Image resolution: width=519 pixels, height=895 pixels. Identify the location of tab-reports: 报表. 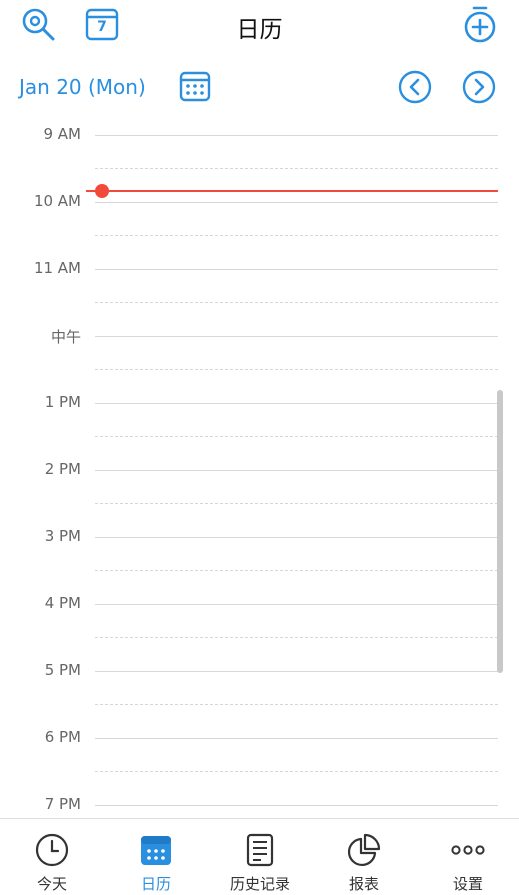
(364, 857).